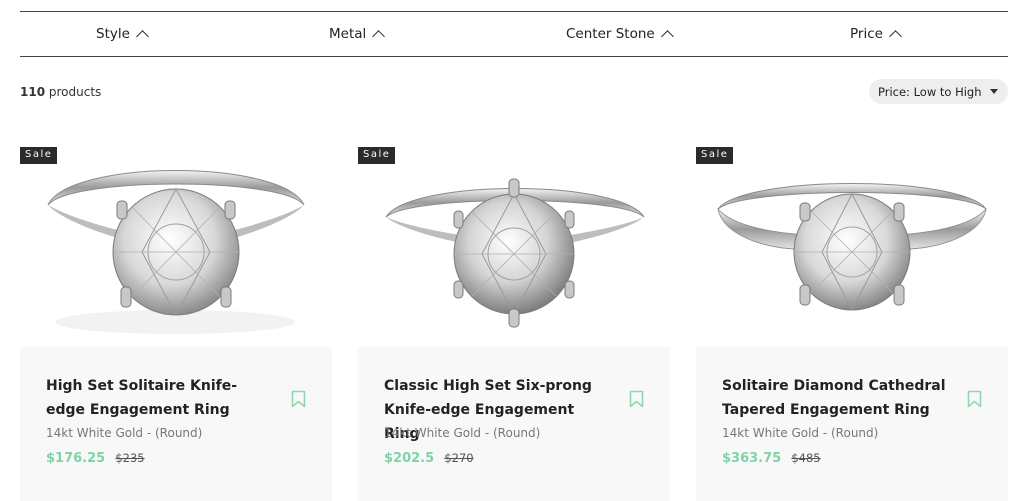  I want to click on product-price: $202.5 $270, so click(429, 458).